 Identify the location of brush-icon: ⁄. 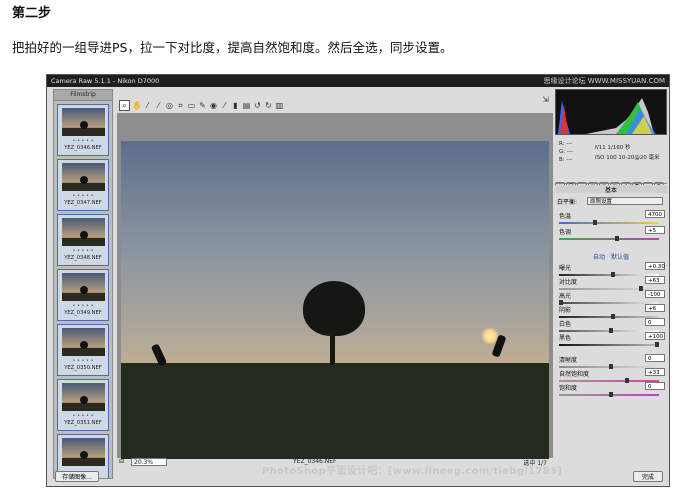
(224, 105).